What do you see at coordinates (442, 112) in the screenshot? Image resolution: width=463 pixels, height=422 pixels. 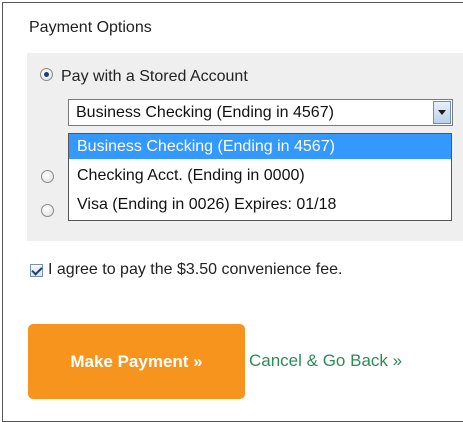 I see `chevron-down-icon` at bounding box center [442, 112].